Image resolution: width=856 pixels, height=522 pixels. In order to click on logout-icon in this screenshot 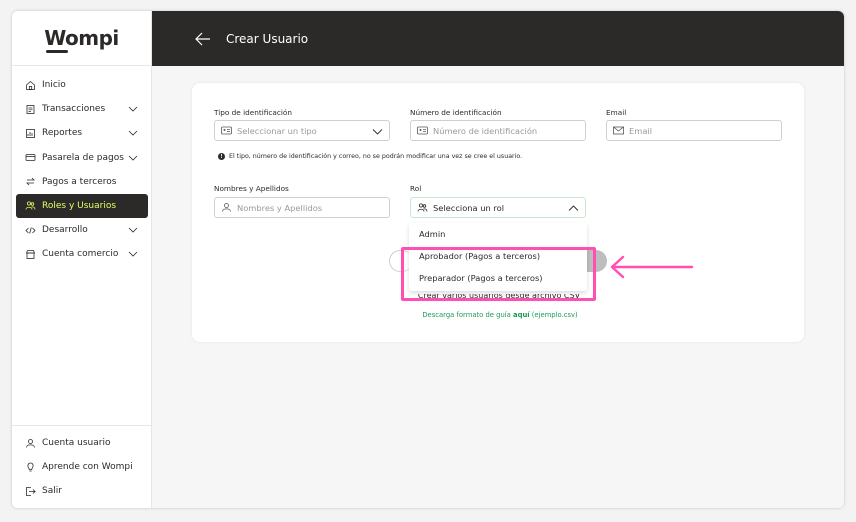, I will do `click(30, 491)`.